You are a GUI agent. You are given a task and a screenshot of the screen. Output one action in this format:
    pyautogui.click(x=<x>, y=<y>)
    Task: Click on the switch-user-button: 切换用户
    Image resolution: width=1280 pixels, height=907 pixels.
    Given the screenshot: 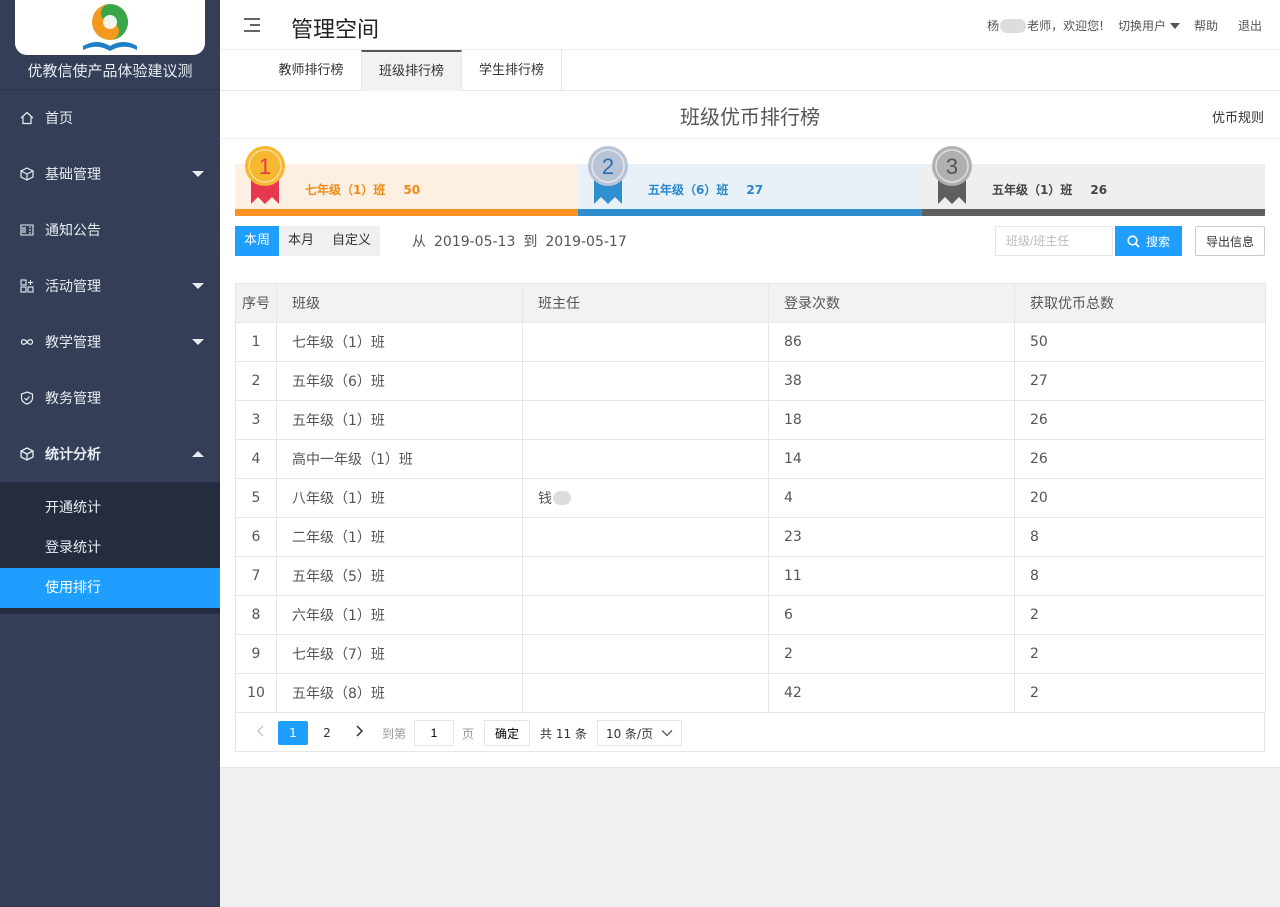 What is the action you would take?
    pyautogui.click(x=1149, y=25)
    